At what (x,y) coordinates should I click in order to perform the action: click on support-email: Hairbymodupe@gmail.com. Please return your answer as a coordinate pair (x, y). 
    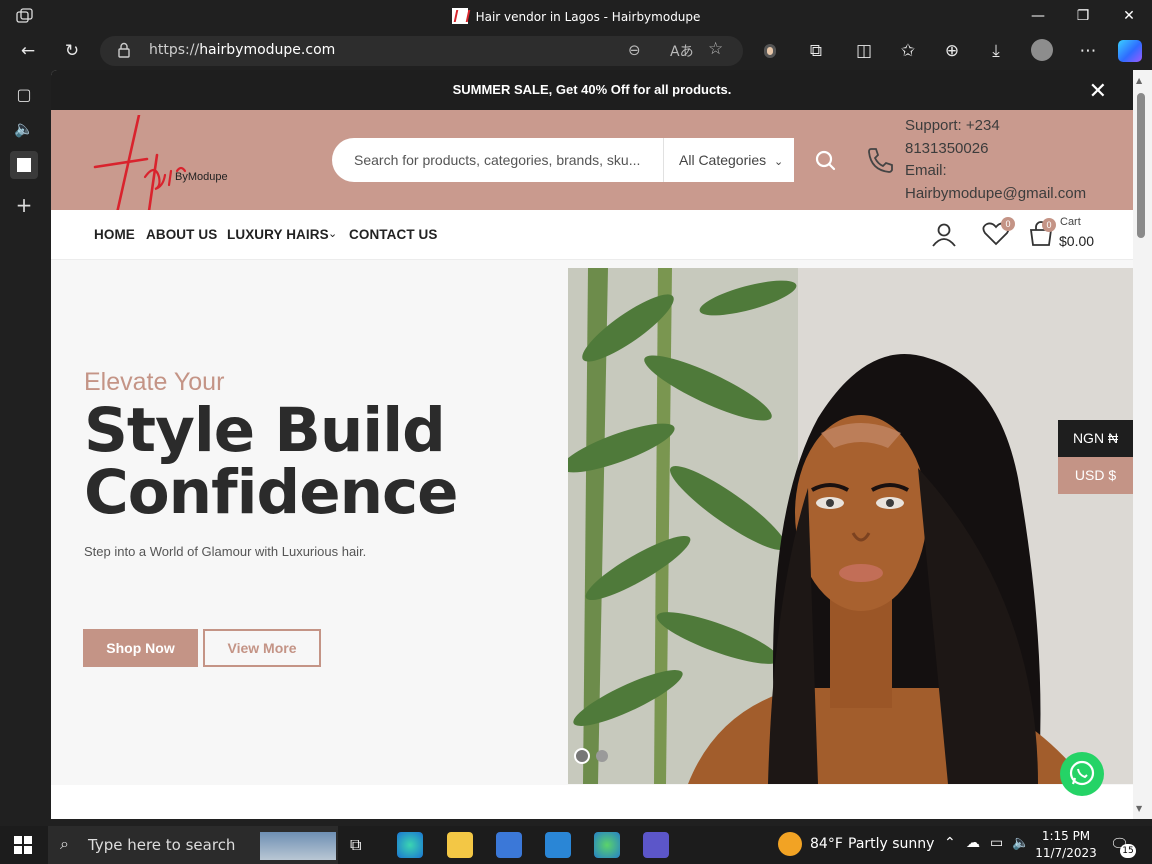
    Looking at the image, I should click on (1000, 194).